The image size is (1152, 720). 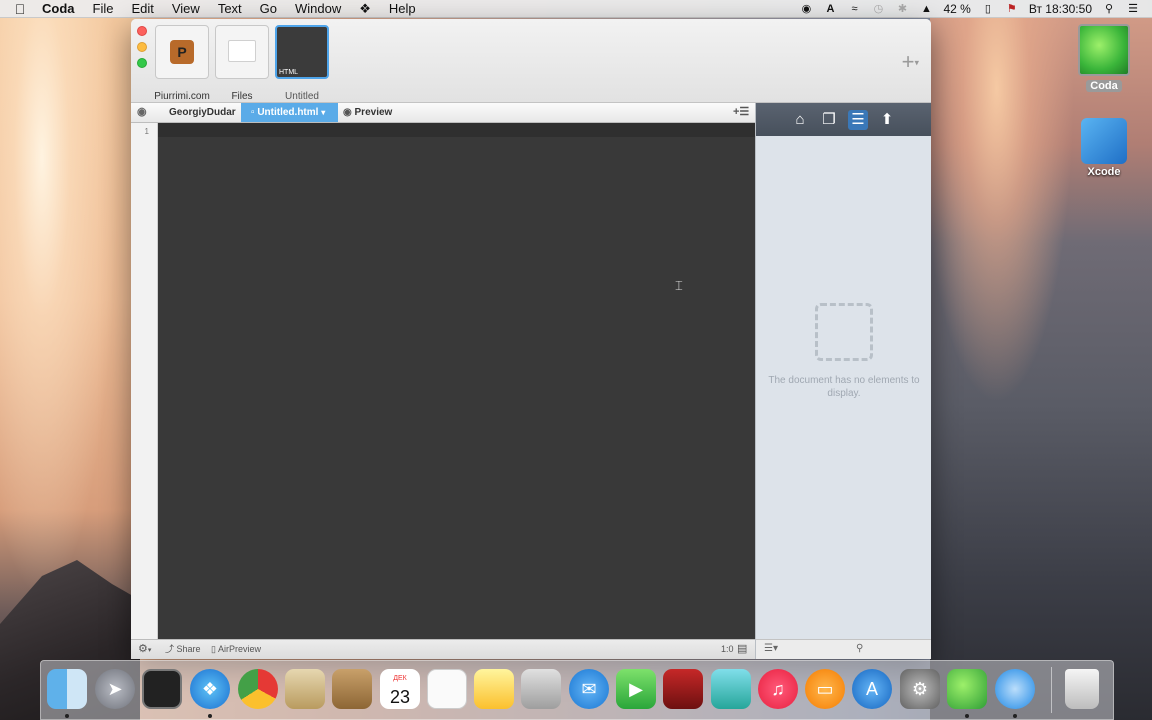 I want to click on search-icon: ⚲, so click(x=859, y=648).